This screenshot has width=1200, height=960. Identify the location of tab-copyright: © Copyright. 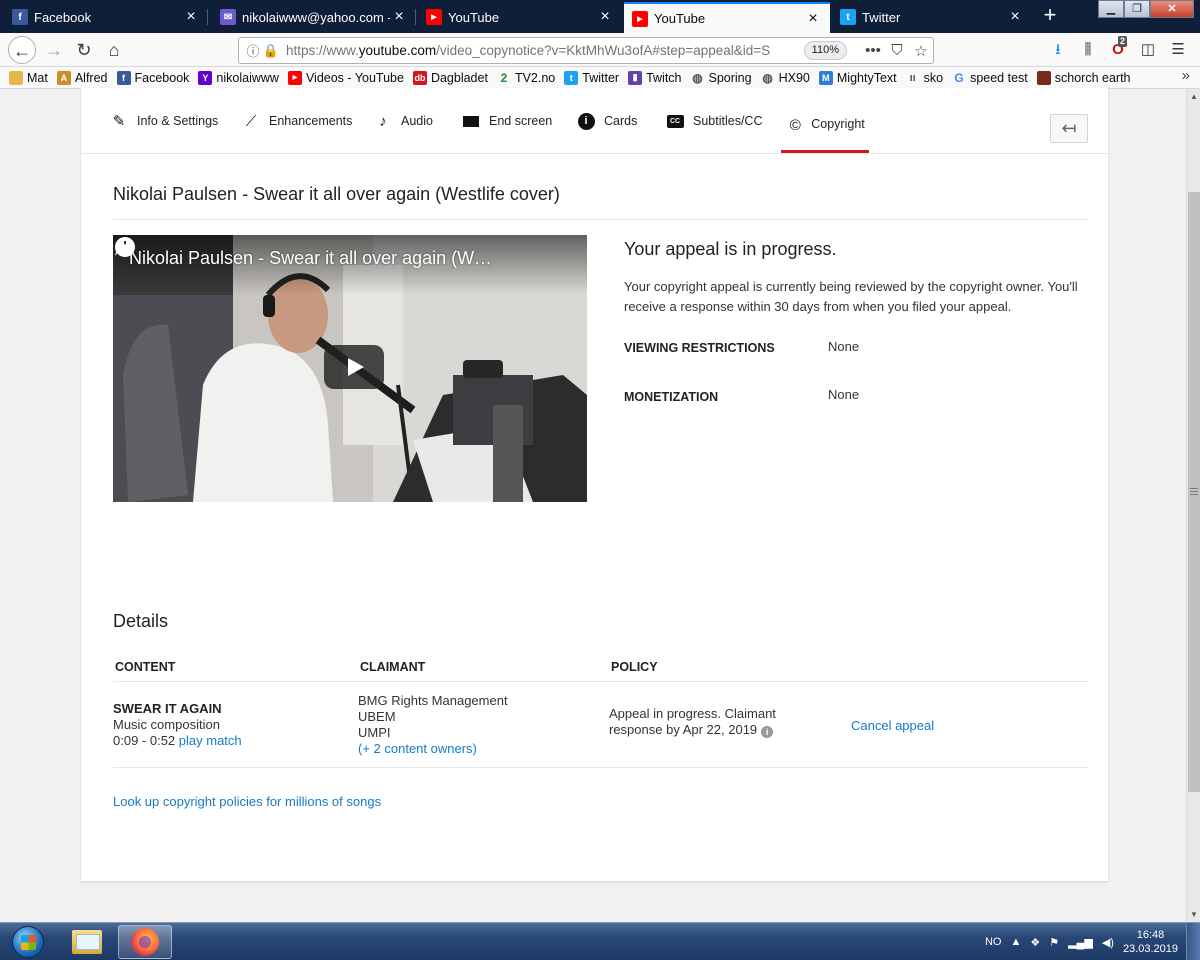
(825, 120).